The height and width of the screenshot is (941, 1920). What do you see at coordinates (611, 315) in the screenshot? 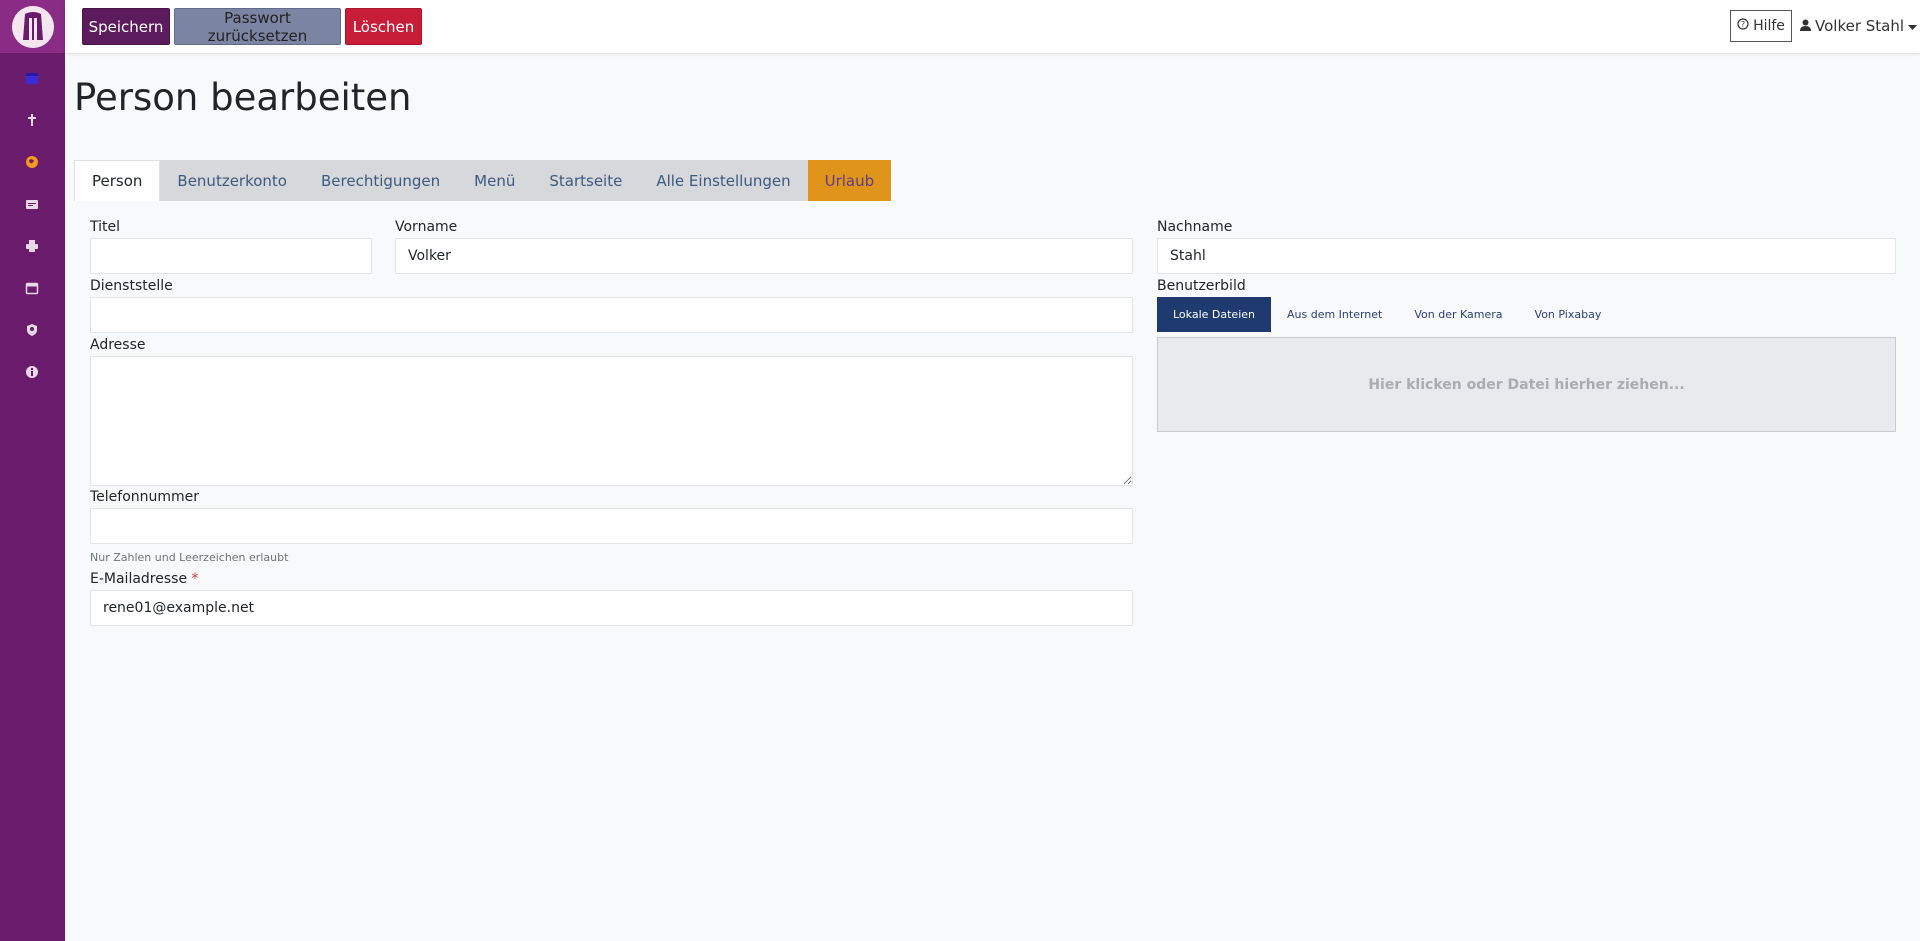
I see `dienststelle-input` at bounding box center [611, 315].